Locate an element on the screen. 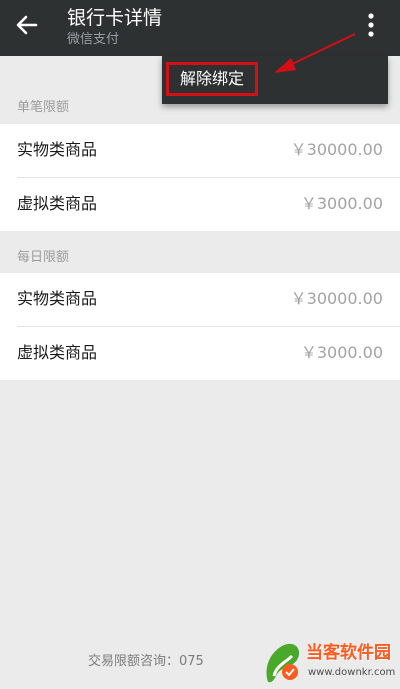 This screenshot has width=400, height=689. more-menu-button is located at coordinates (371, 27).